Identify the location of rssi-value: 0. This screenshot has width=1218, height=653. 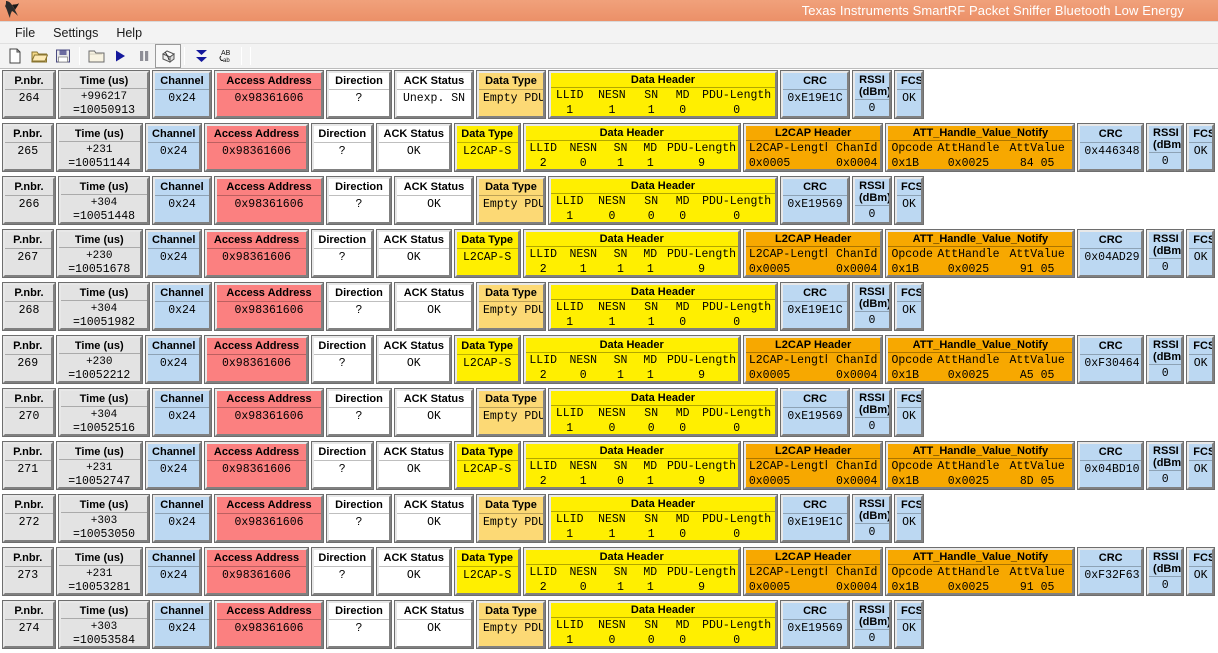
(1165, 372).